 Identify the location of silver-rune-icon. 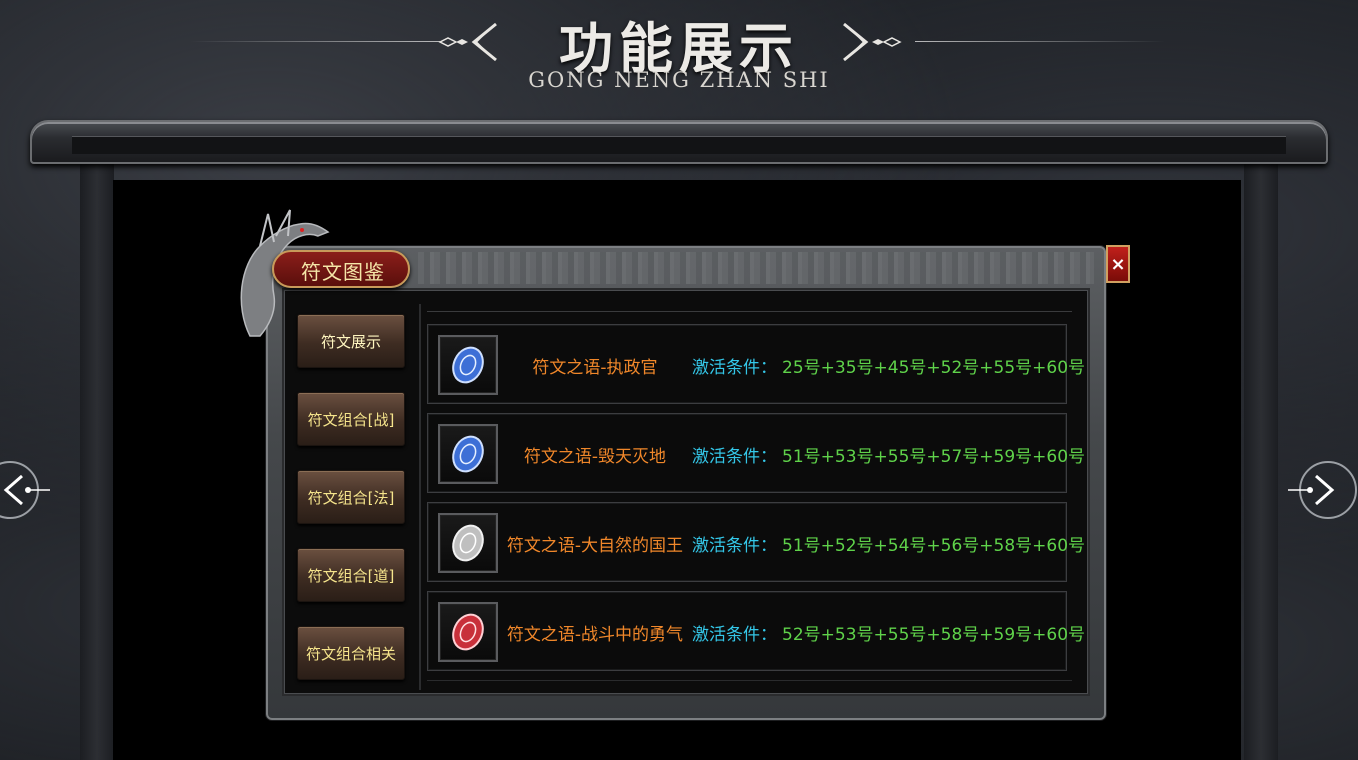
(468, 543).